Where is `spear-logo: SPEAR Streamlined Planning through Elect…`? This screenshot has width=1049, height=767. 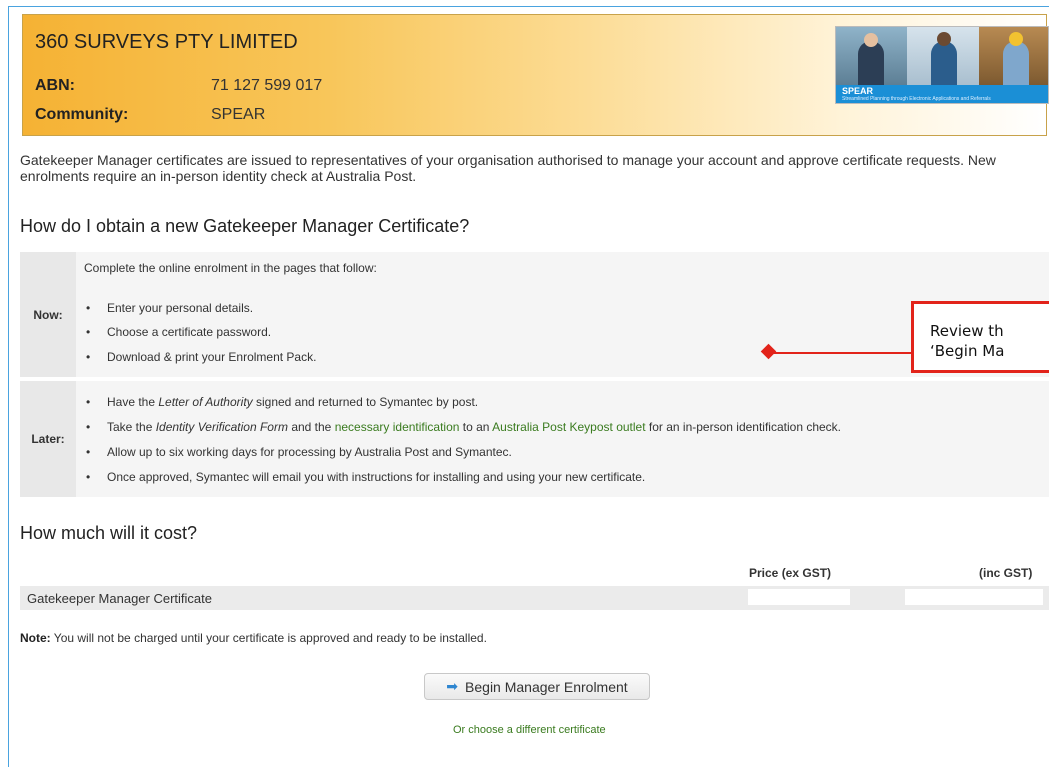
spear-logo: SPEAR Streamlined Planning through Elect… is located at coordinates (942, 65).